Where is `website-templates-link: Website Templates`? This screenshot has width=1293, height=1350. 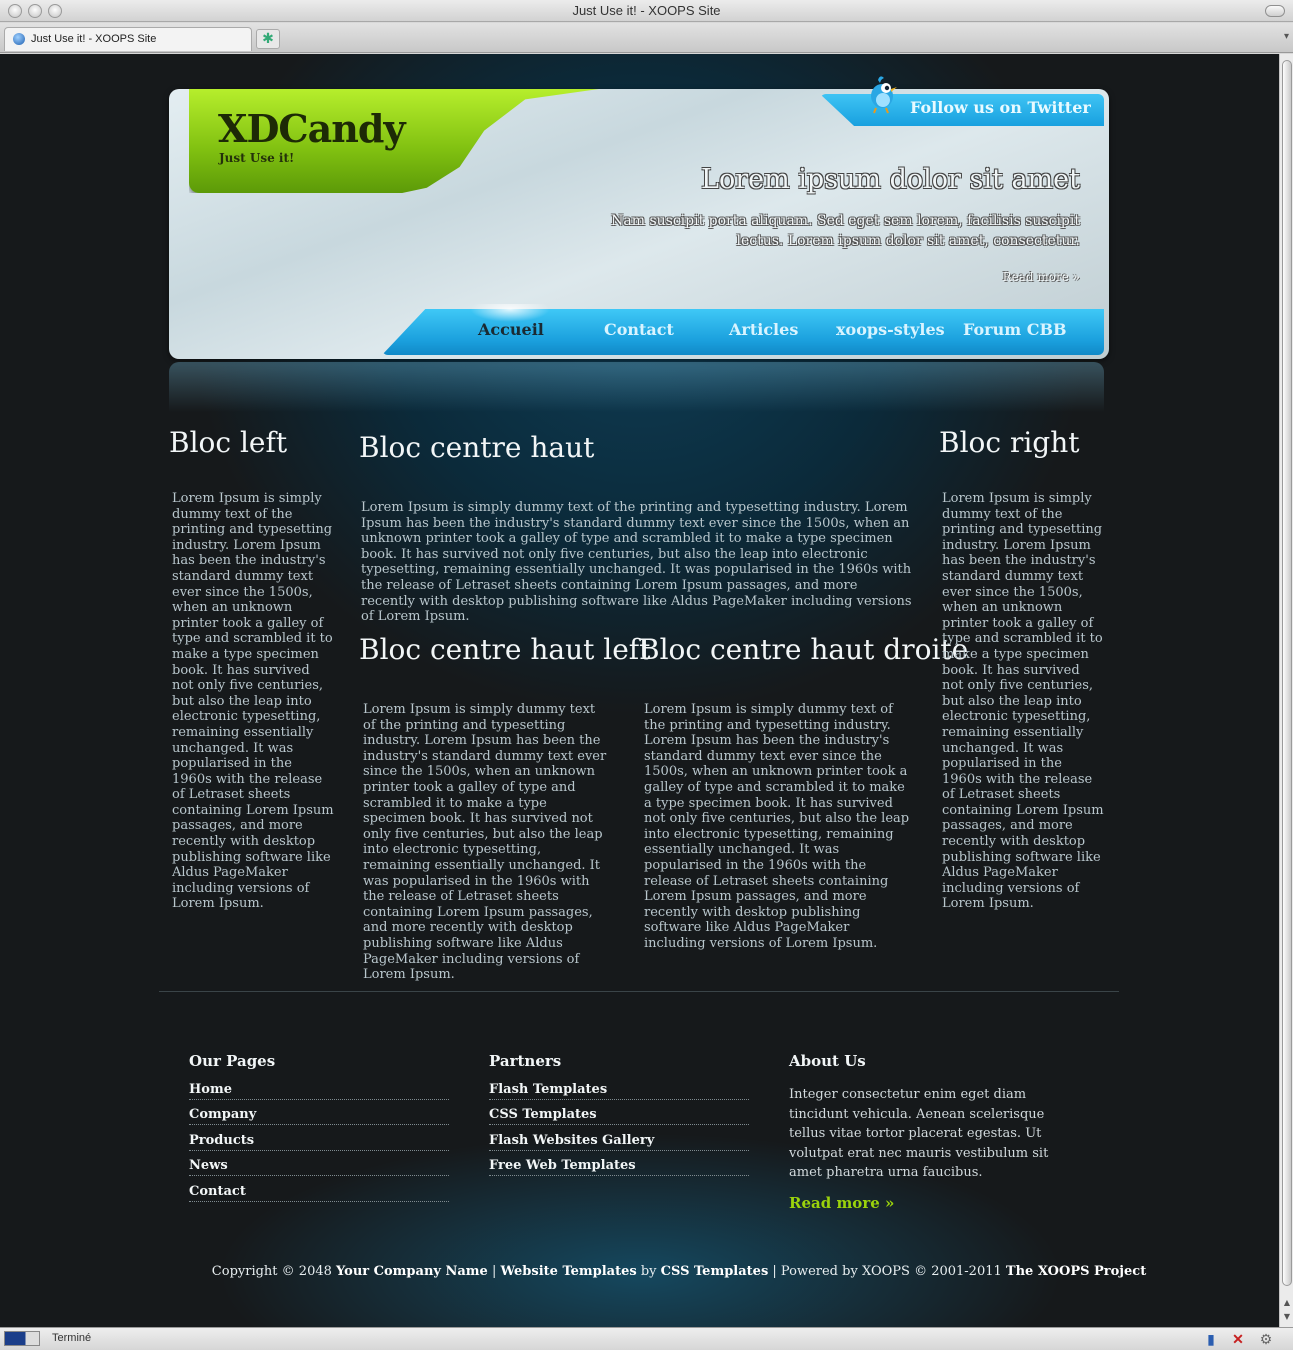 website-templates-link: Website Templates is located at coordinates (568, 1271).